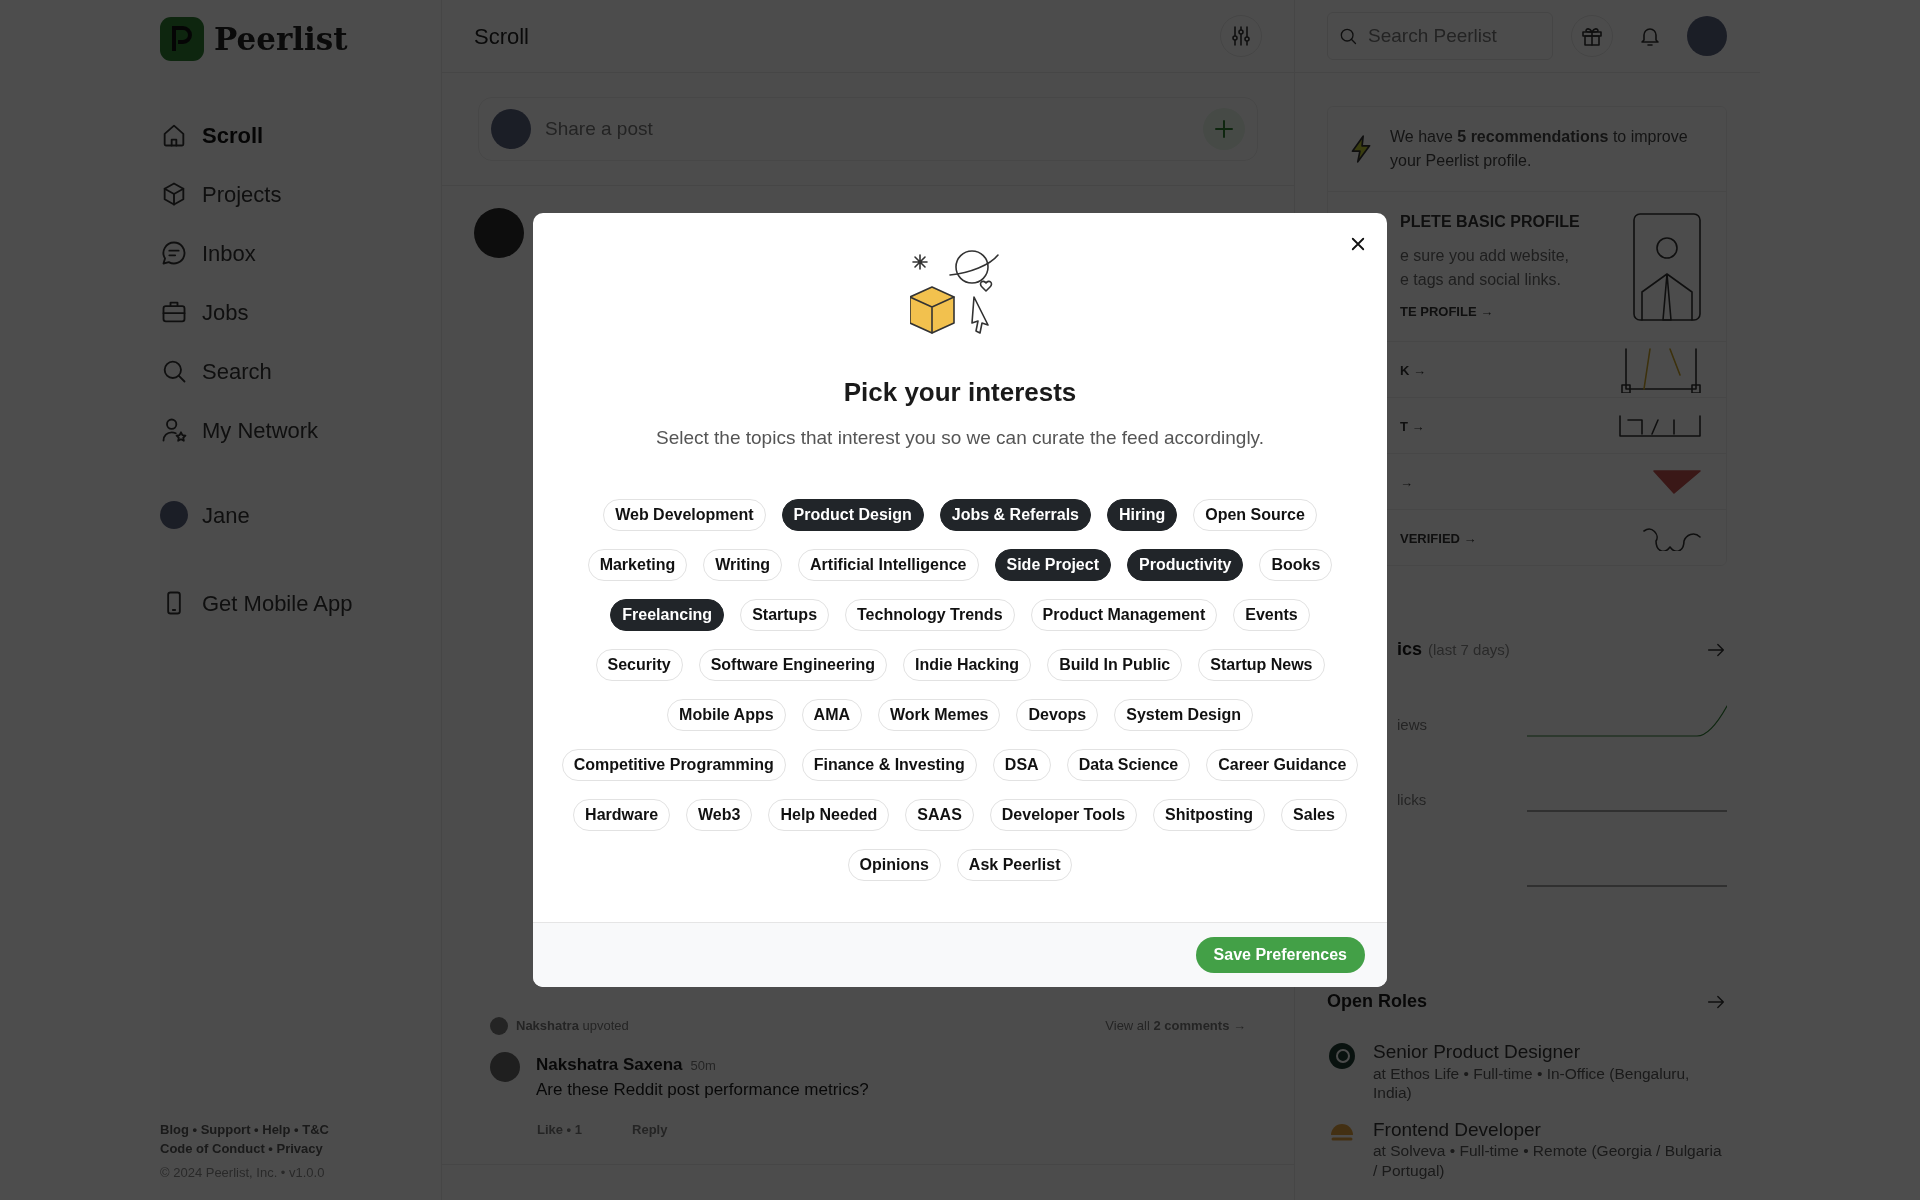  I want to click on filter-button, so click(1241, 36).